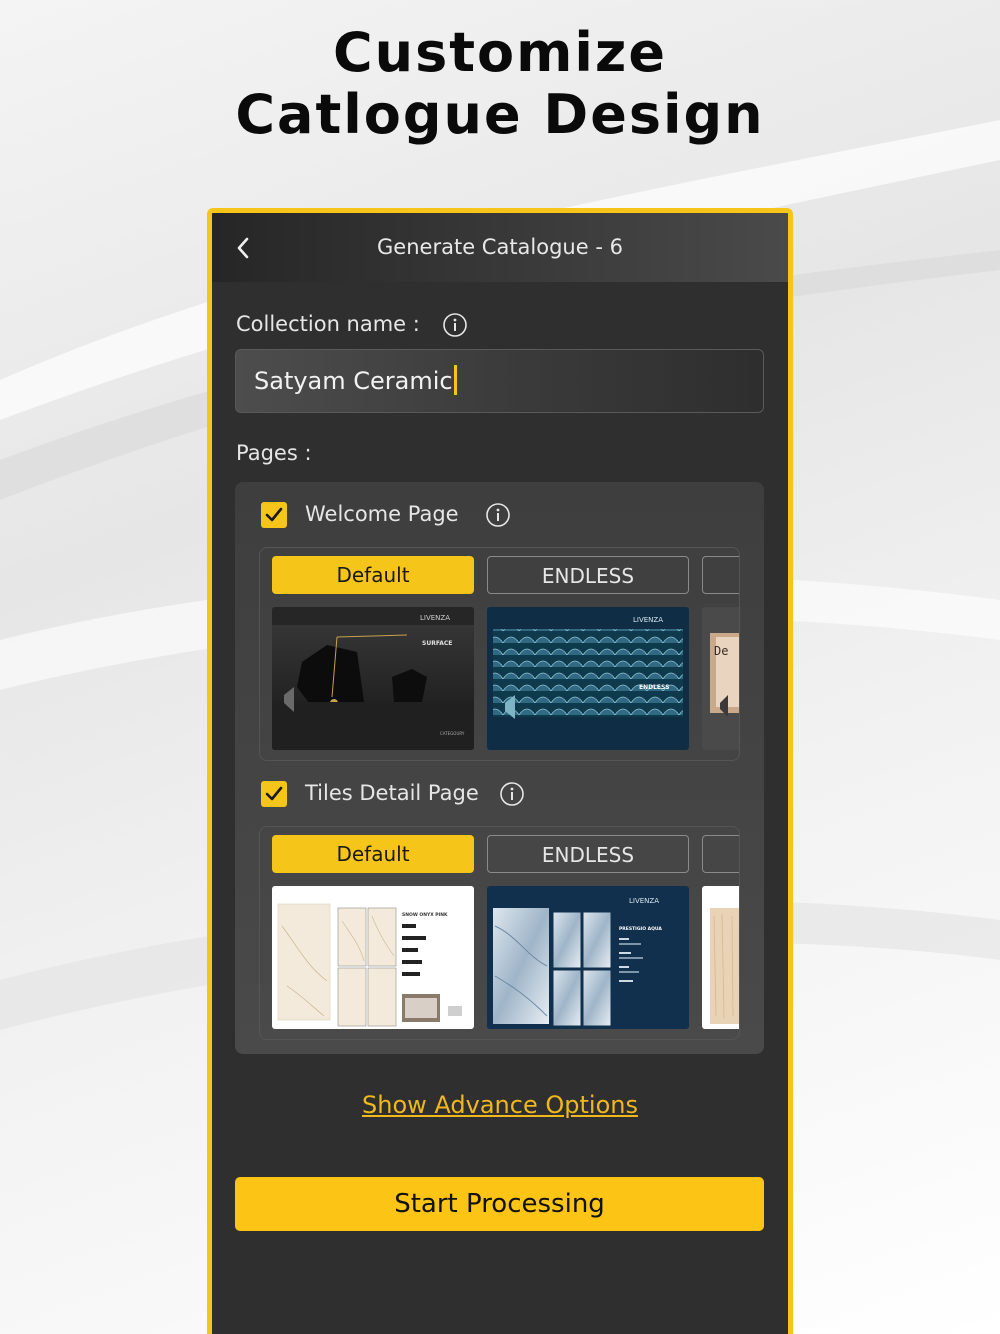  Describe the element at coordinates (437, 643) in the screenshot. I see `welcome-default-surface: SURFACE` at that location.